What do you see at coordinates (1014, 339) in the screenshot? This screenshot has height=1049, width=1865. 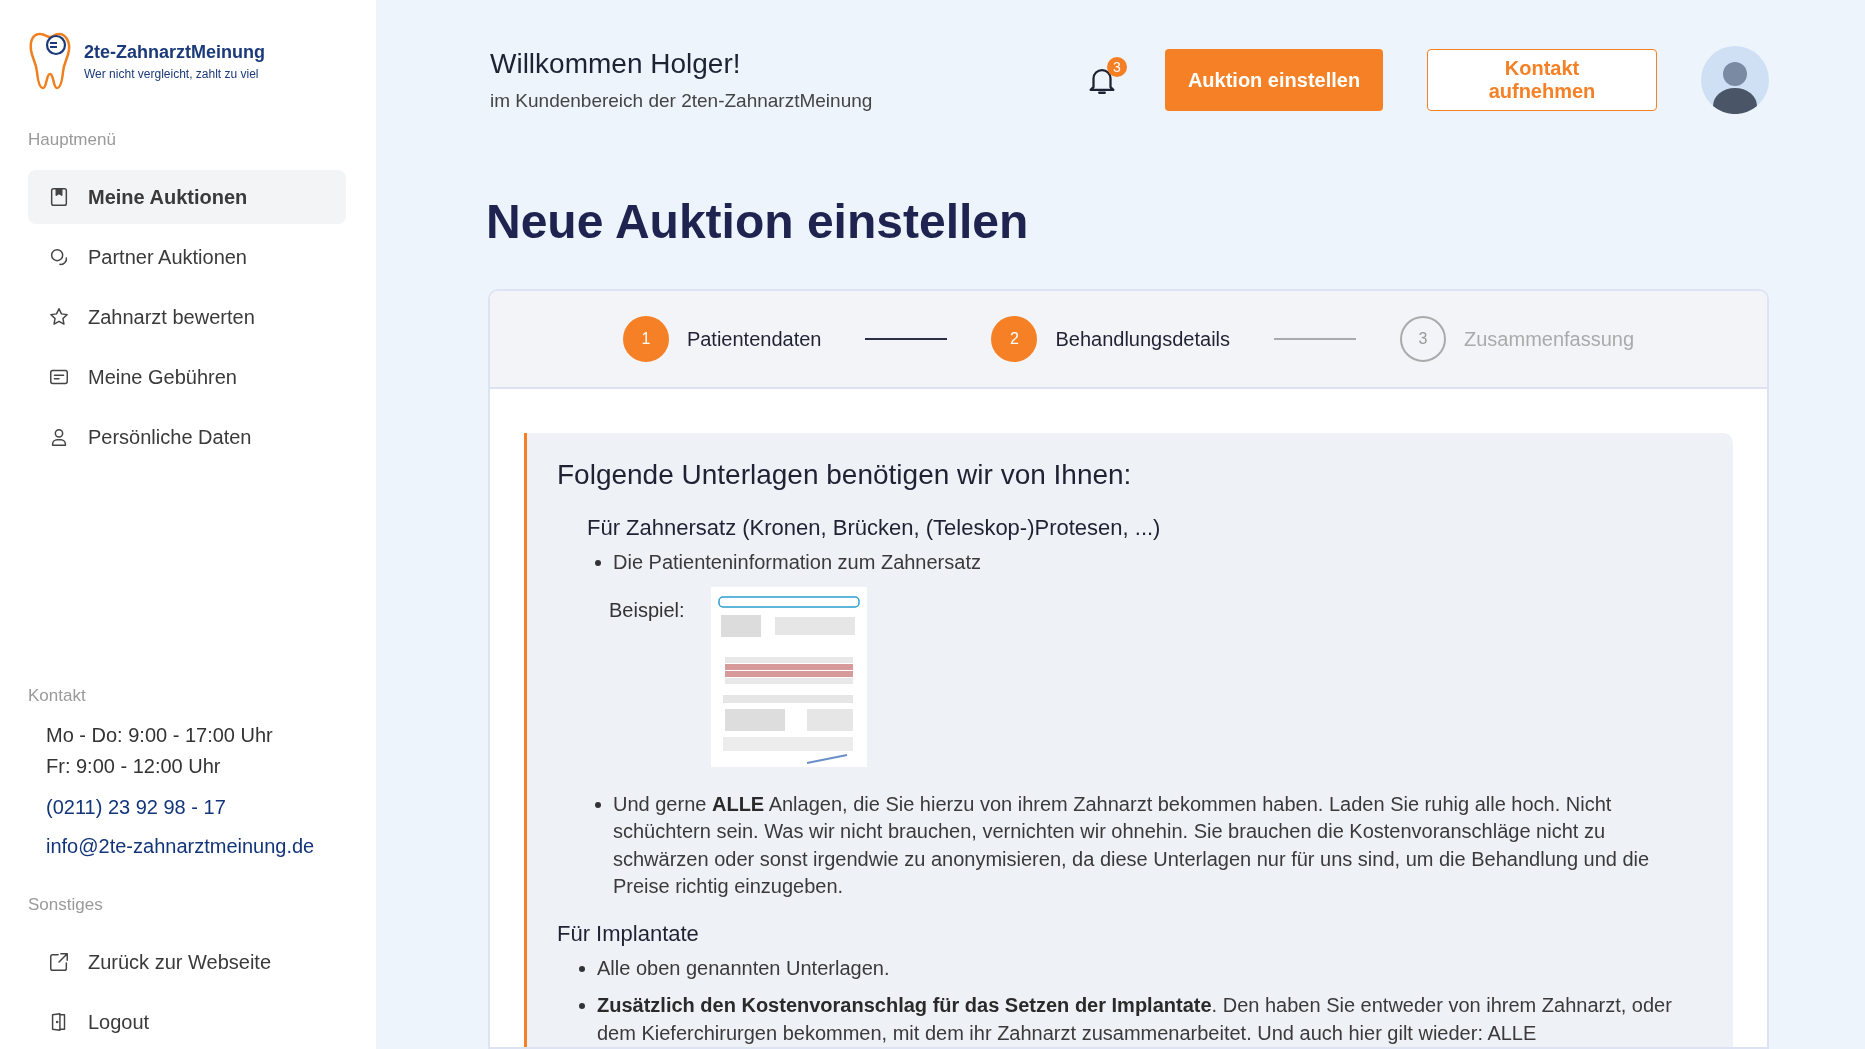 I see `step-number: 2` at bounding box center [1014, 339].